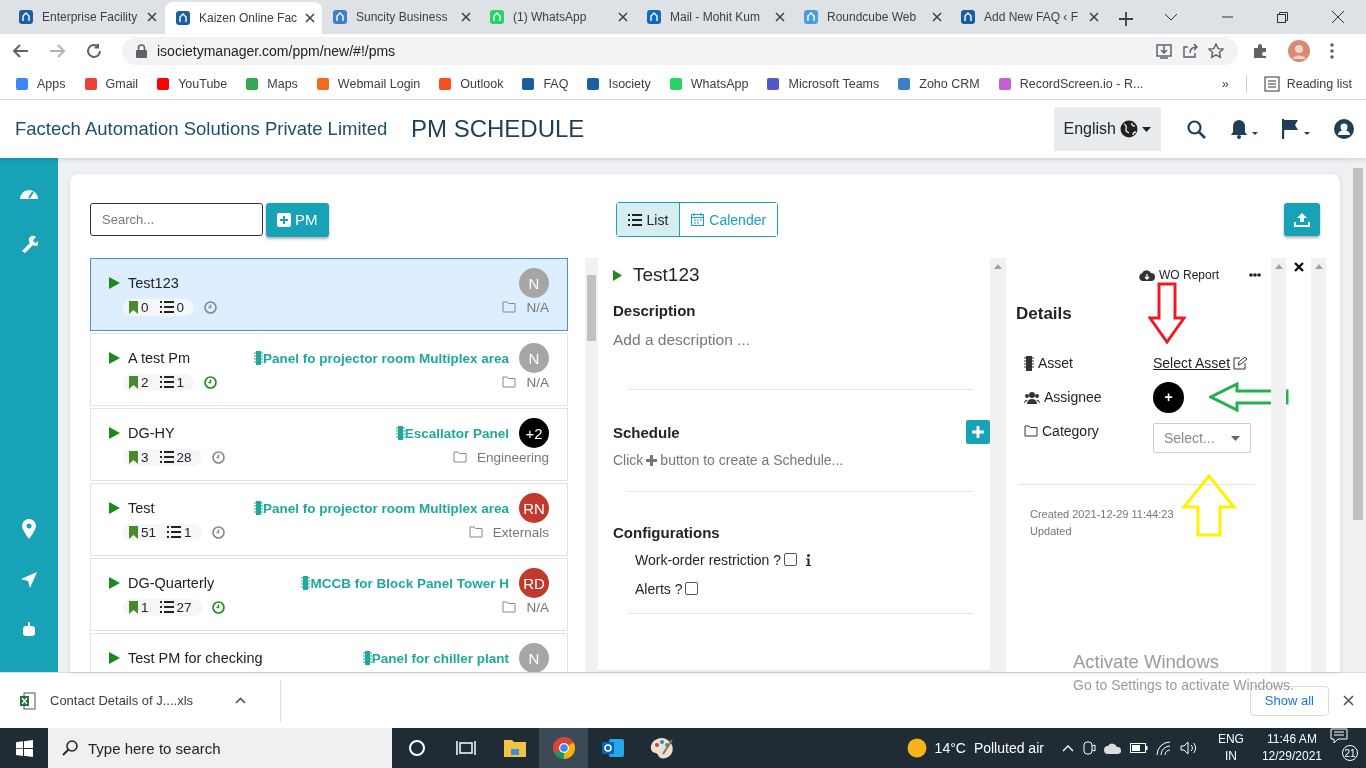 This screenshot has height=768, width=1366. Describe the element at coordinates (1291, 756) in the screenshot. I see `clock-date: 12/29/2021` at that location.